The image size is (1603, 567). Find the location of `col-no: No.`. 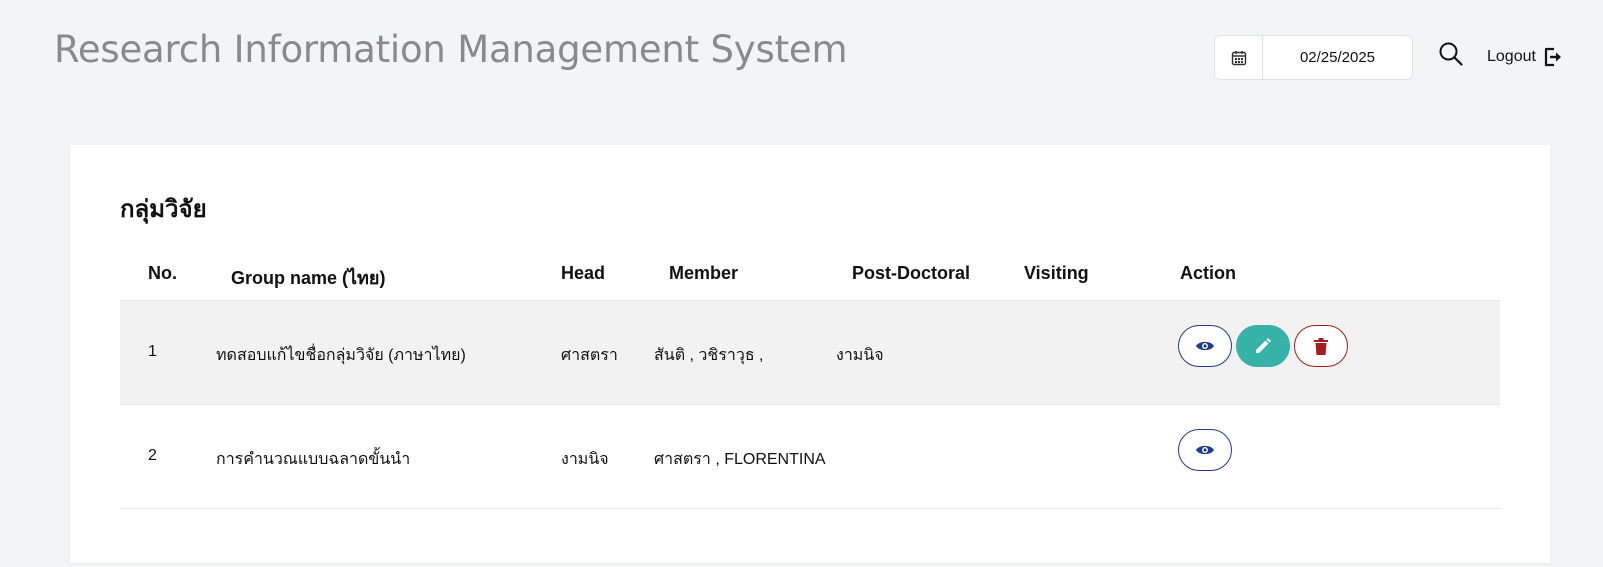

col-no: No. is located at coordinates (162, 273).